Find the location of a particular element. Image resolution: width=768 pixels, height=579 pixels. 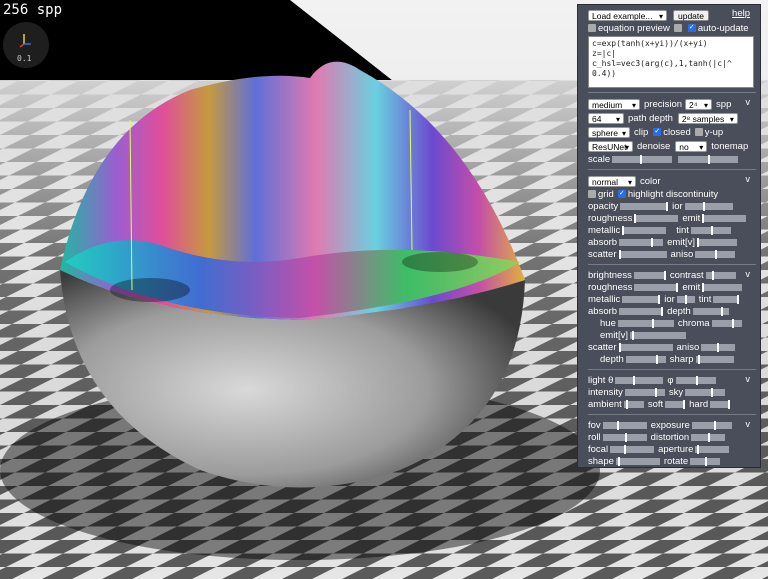

contrast-slider is located at coordinates (720, 275).